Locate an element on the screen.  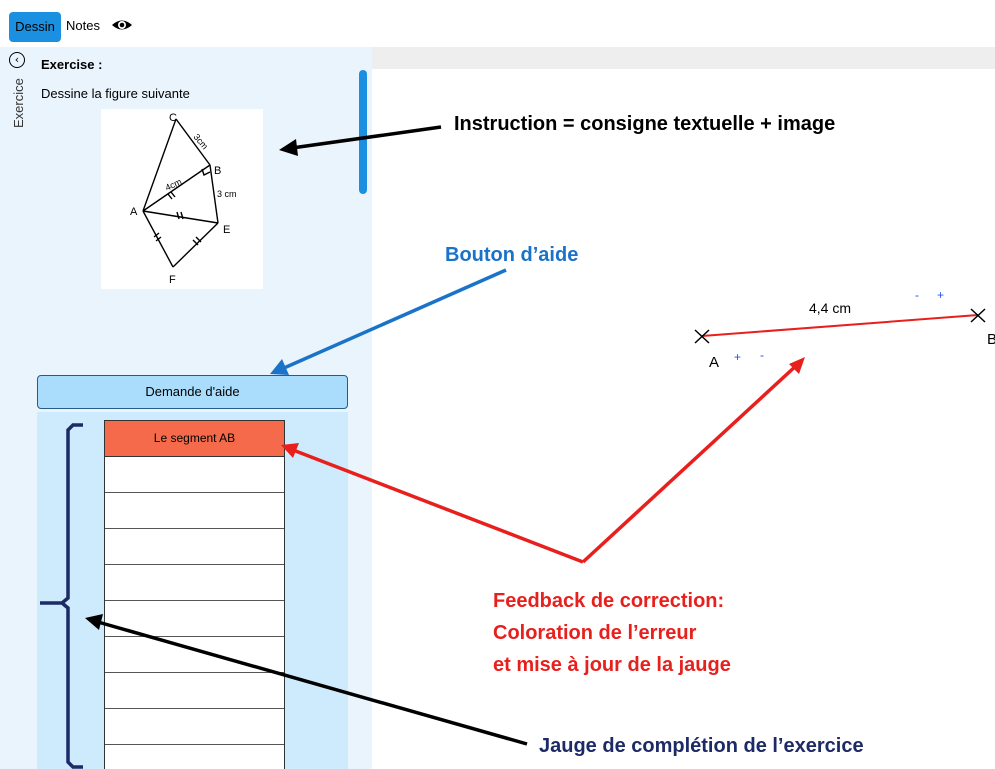
figure-label-c: C is located at coordinates (173, 118).